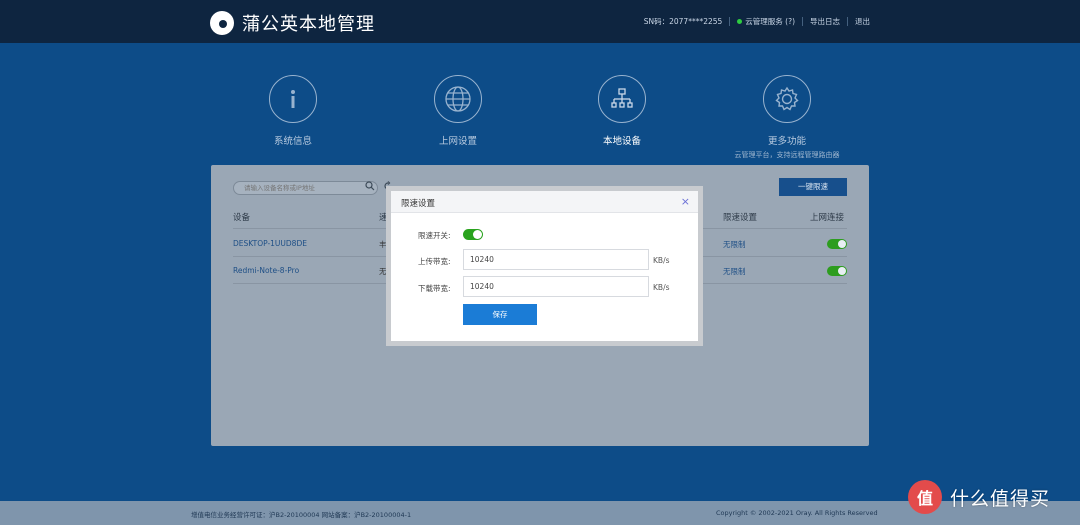  I want to click on column-header-device: 设备, so click(242, 218).